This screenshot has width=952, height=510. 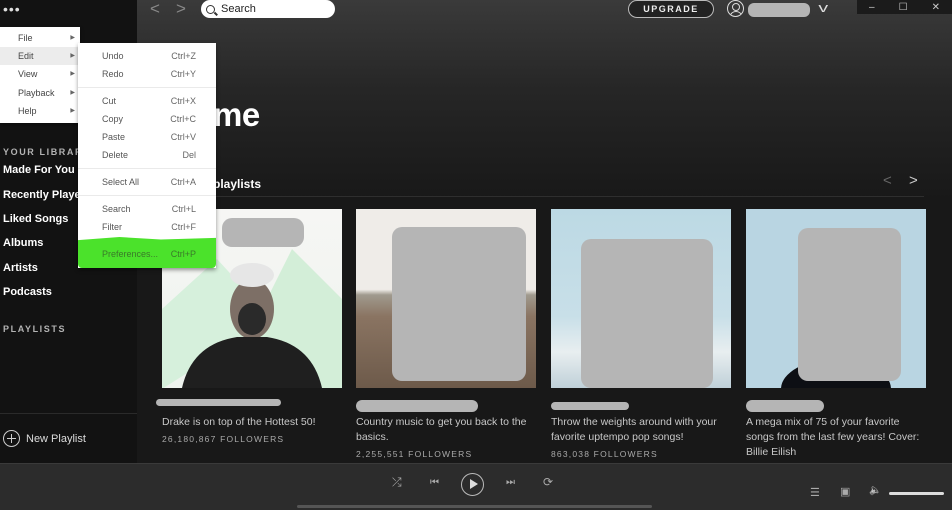 I want to click on search-icon, so click(x=210, y=9).